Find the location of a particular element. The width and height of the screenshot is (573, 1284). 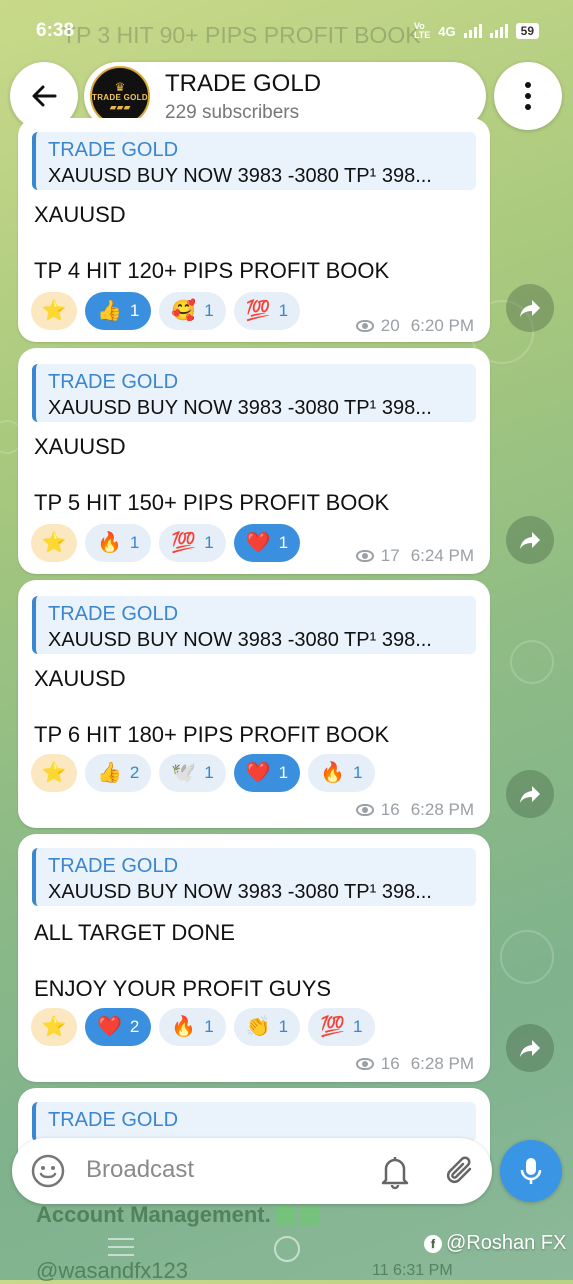

message-text: ENJOY YOUR PROFIT GUYS is located at coordinates (183, 988).